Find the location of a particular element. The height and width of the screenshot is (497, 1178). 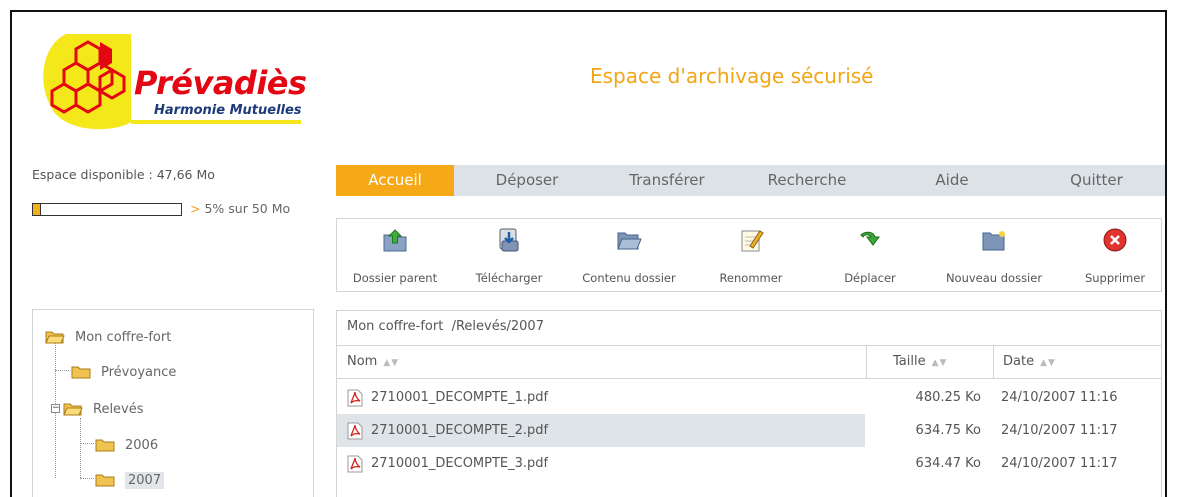

download-icon is located at coordinates (509, 240).